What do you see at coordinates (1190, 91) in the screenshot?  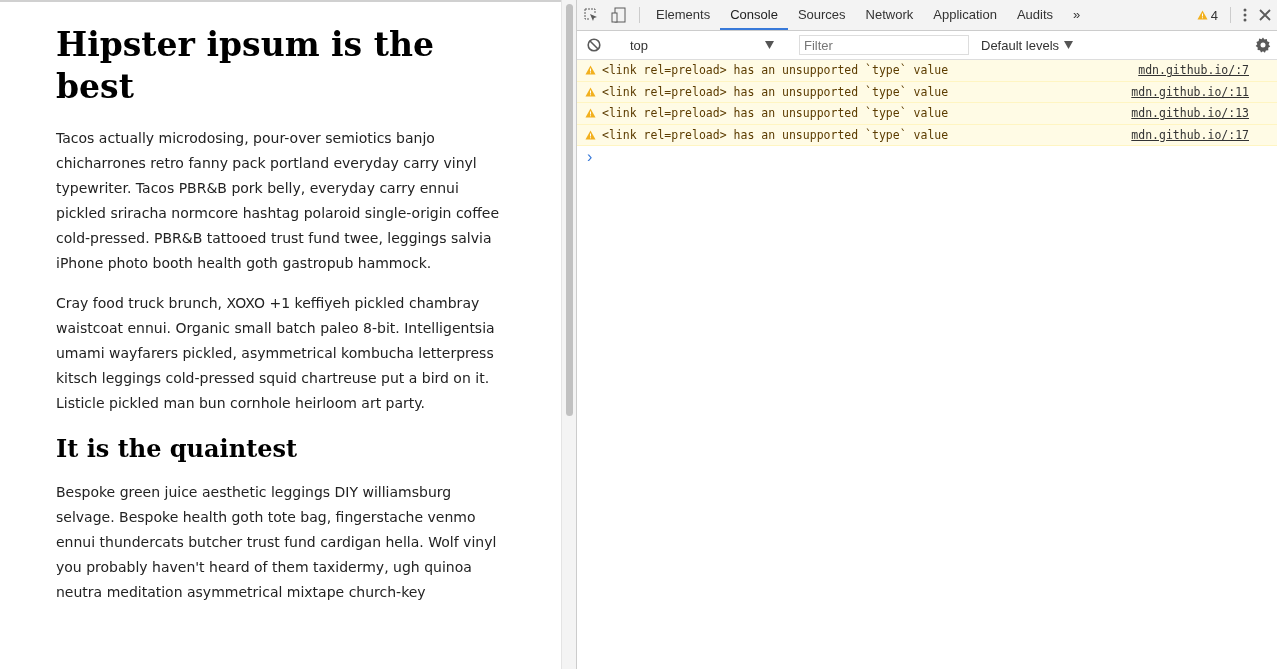 I see `source-link: mdn.github.io/:11` at bounding box center [1190, 91].